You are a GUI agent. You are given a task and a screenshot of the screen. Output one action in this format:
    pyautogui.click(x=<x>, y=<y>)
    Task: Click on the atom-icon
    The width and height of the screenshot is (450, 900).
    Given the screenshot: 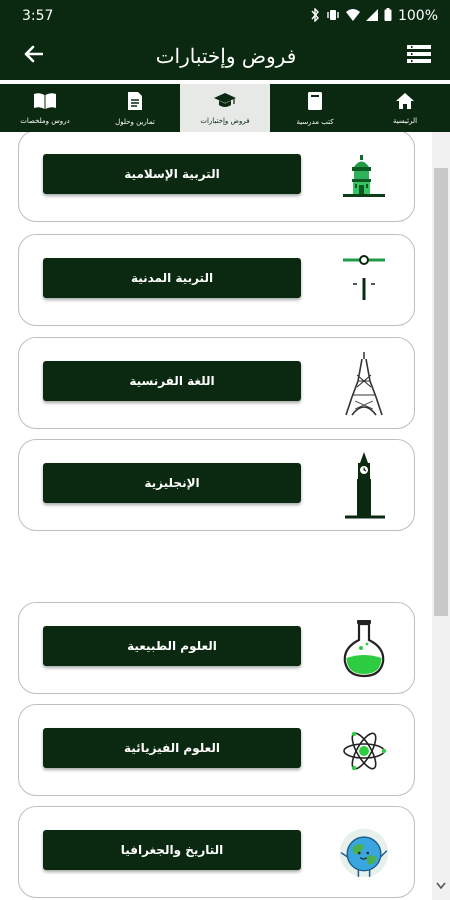 What is the action you would take?
    pyautogui.click(x=364, y=751)
    